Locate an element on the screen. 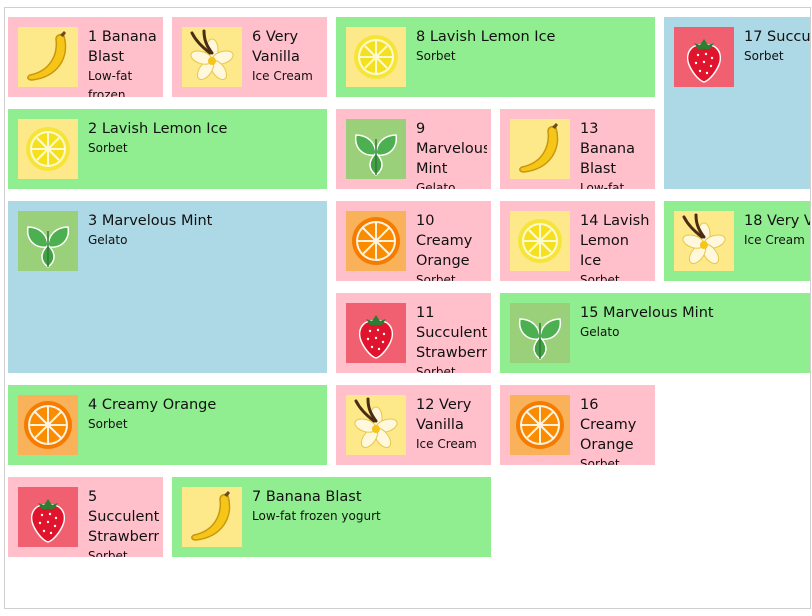  grid-item-8: 8 Lavish Lemon Ice Sorbet is located at coordinates (495, 57).